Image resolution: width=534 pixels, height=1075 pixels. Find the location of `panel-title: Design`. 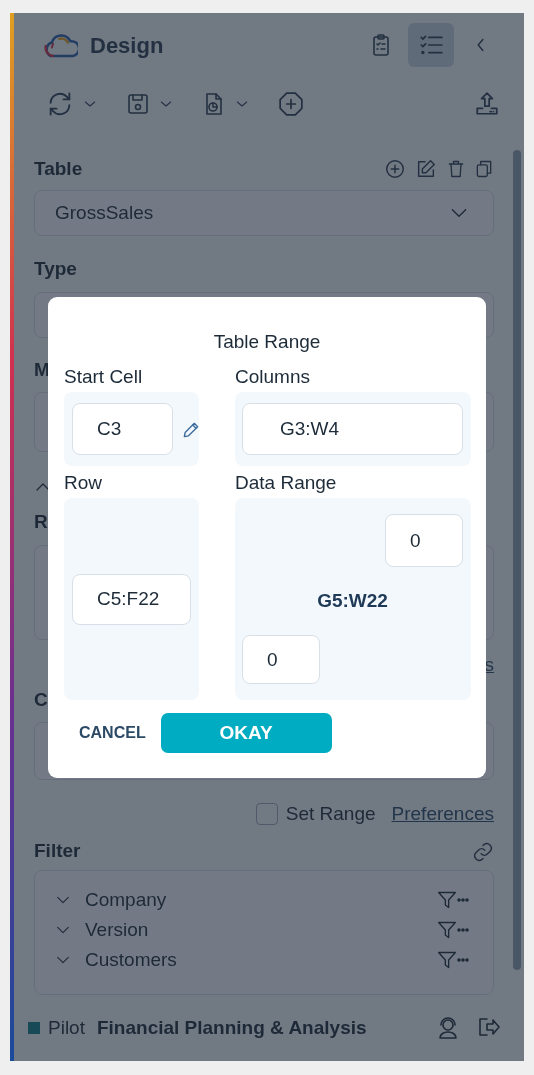

panel-title: Design is located at coordinates (127, 45).